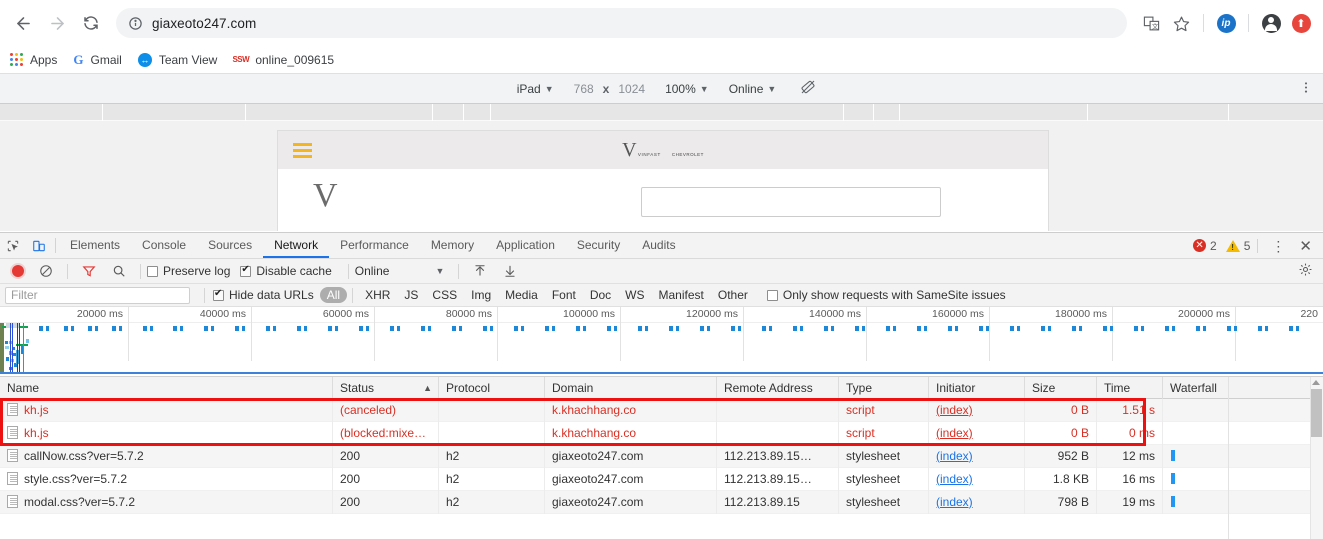  What do you see at coordinates (1278, 246) in the screenshot?
I see `more-vertical-icon: ⋮` at bounding box center [1278, 246].